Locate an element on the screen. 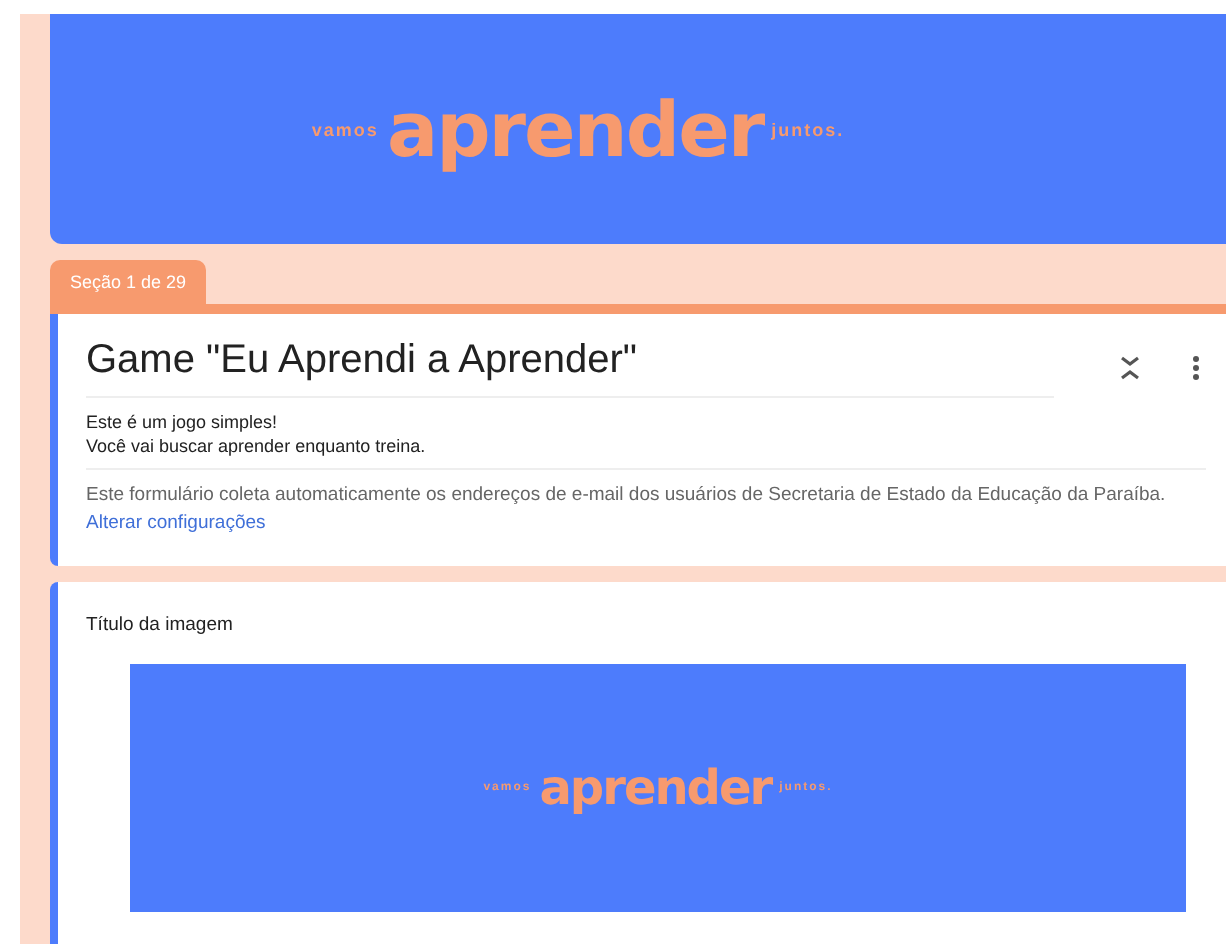 Image resolution: width=1226 pixels, height=944 pixels. banner-text: vamos is located at coordinates (345, 129).